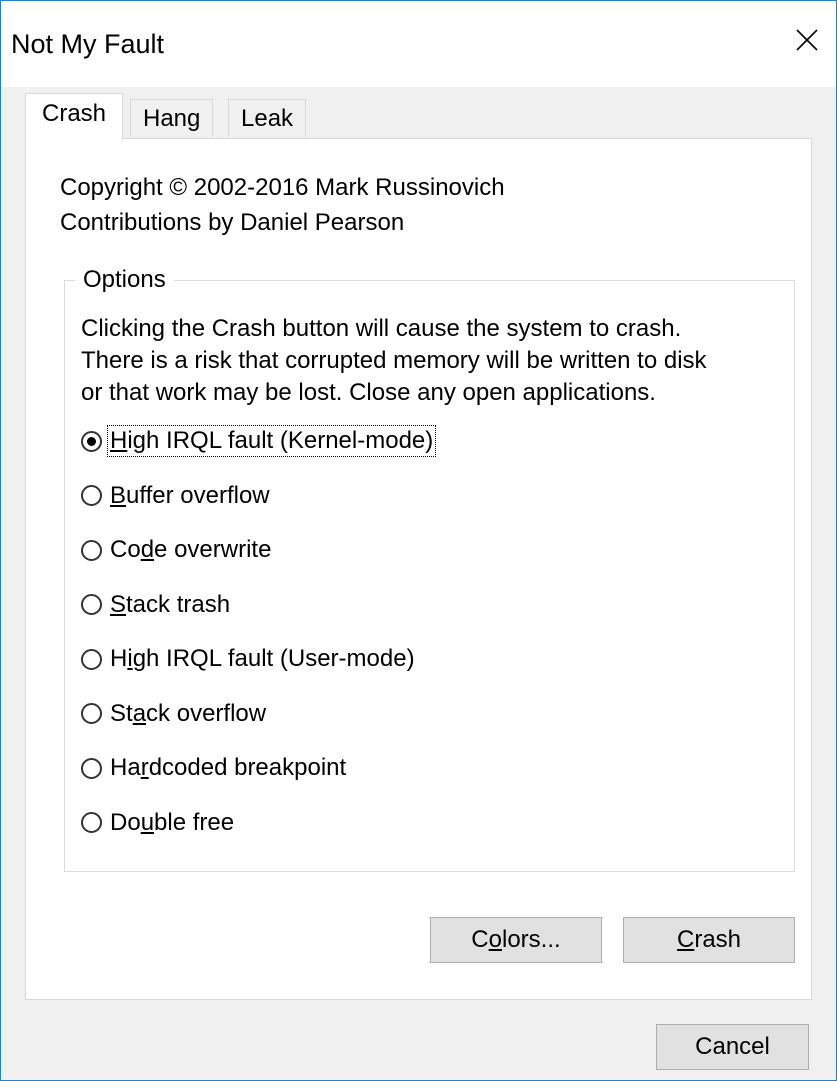  I want to click on tab-strip: Crash Hang Leak, so click(425, 116).